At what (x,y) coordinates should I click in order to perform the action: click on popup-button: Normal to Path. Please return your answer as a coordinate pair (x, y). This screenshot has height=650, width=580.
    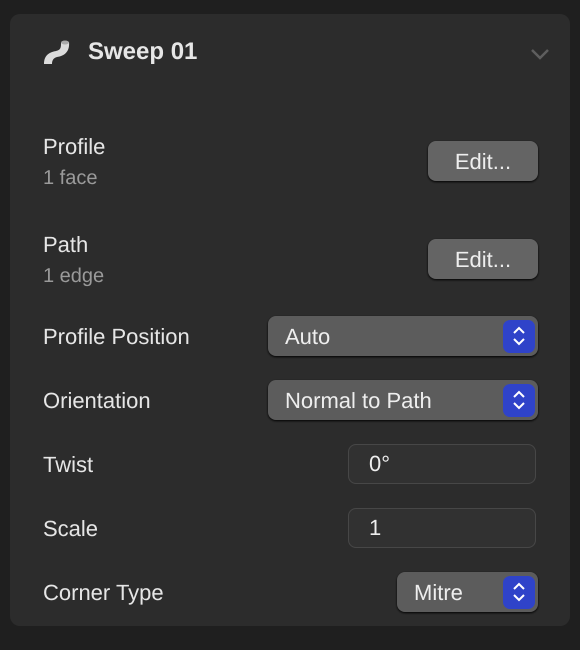
    Looking at the image, I should click on (403, 400).